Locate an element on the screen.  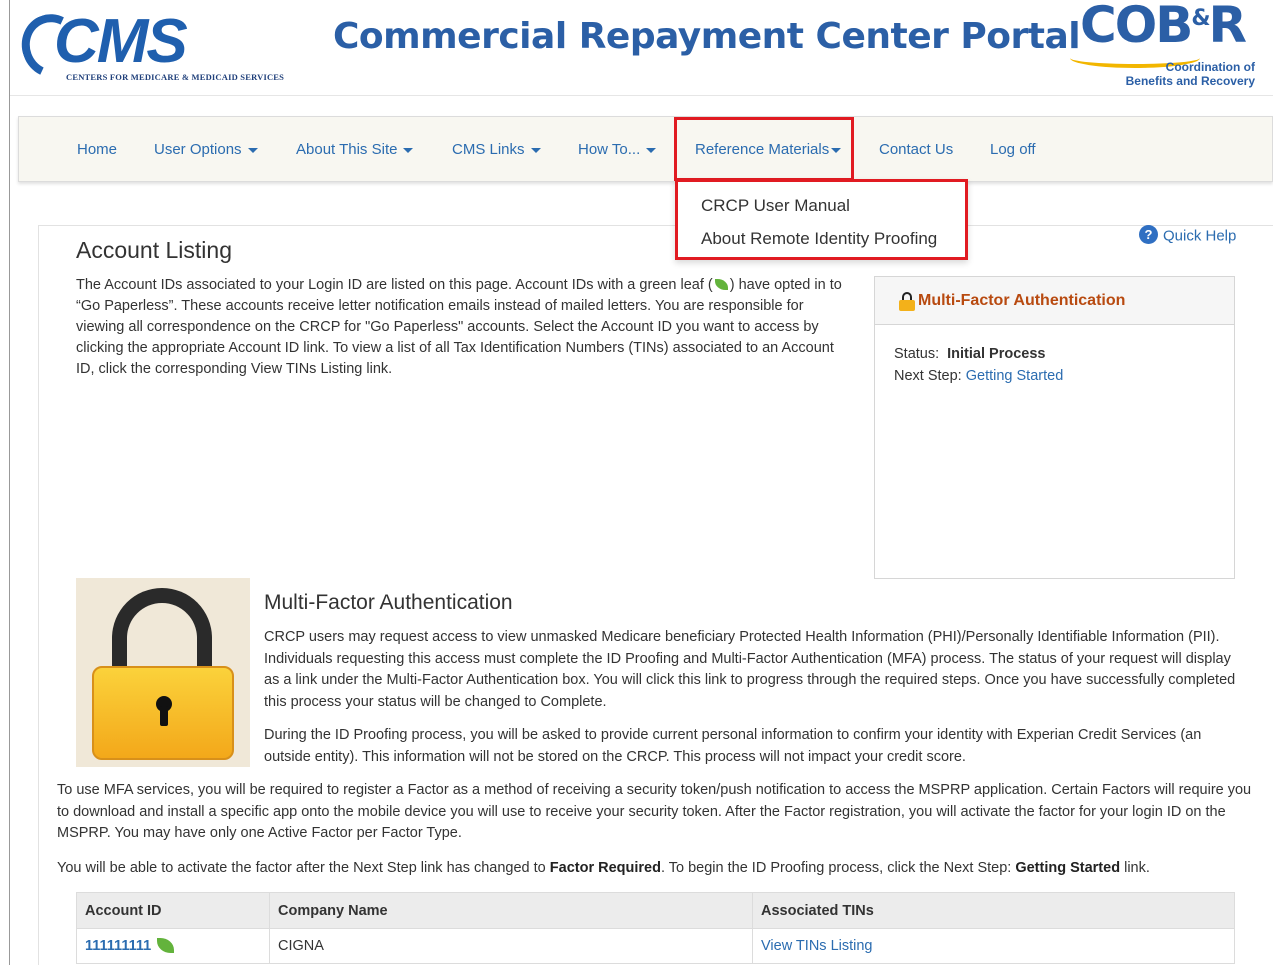
mfa-box-title: Multi-Factor Authentication is located at coordinates (1022, 300).